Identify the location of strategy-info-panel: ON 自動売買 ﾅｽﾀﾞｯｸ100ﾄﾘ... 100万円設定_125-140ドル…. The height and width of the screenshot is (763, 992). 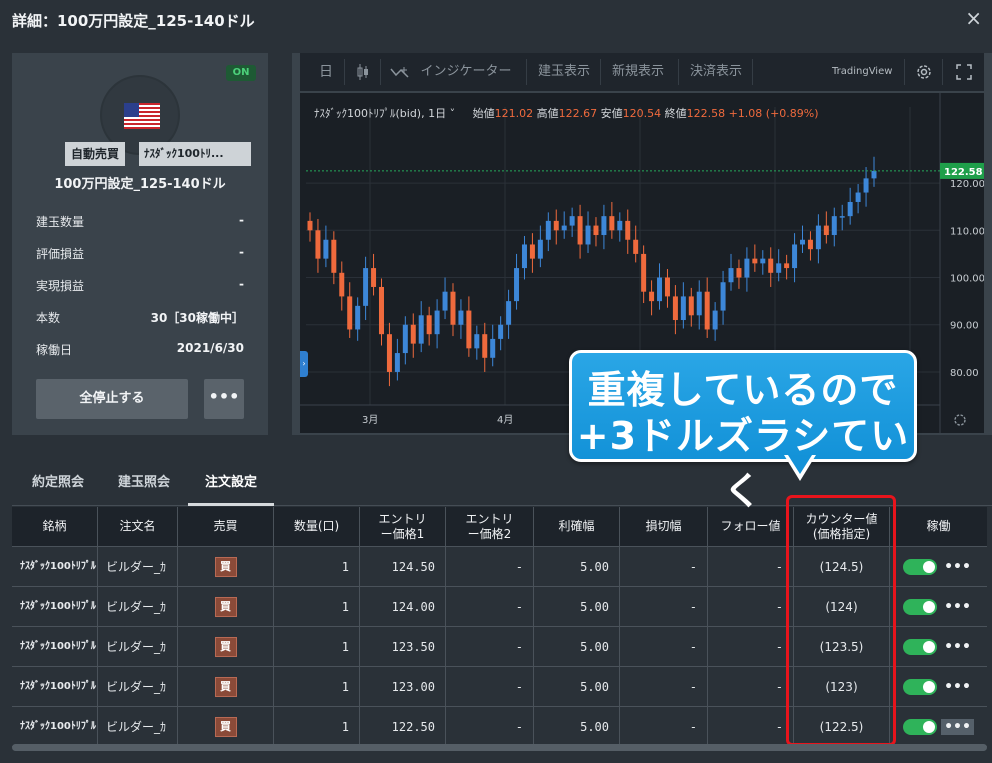
(140, 244).